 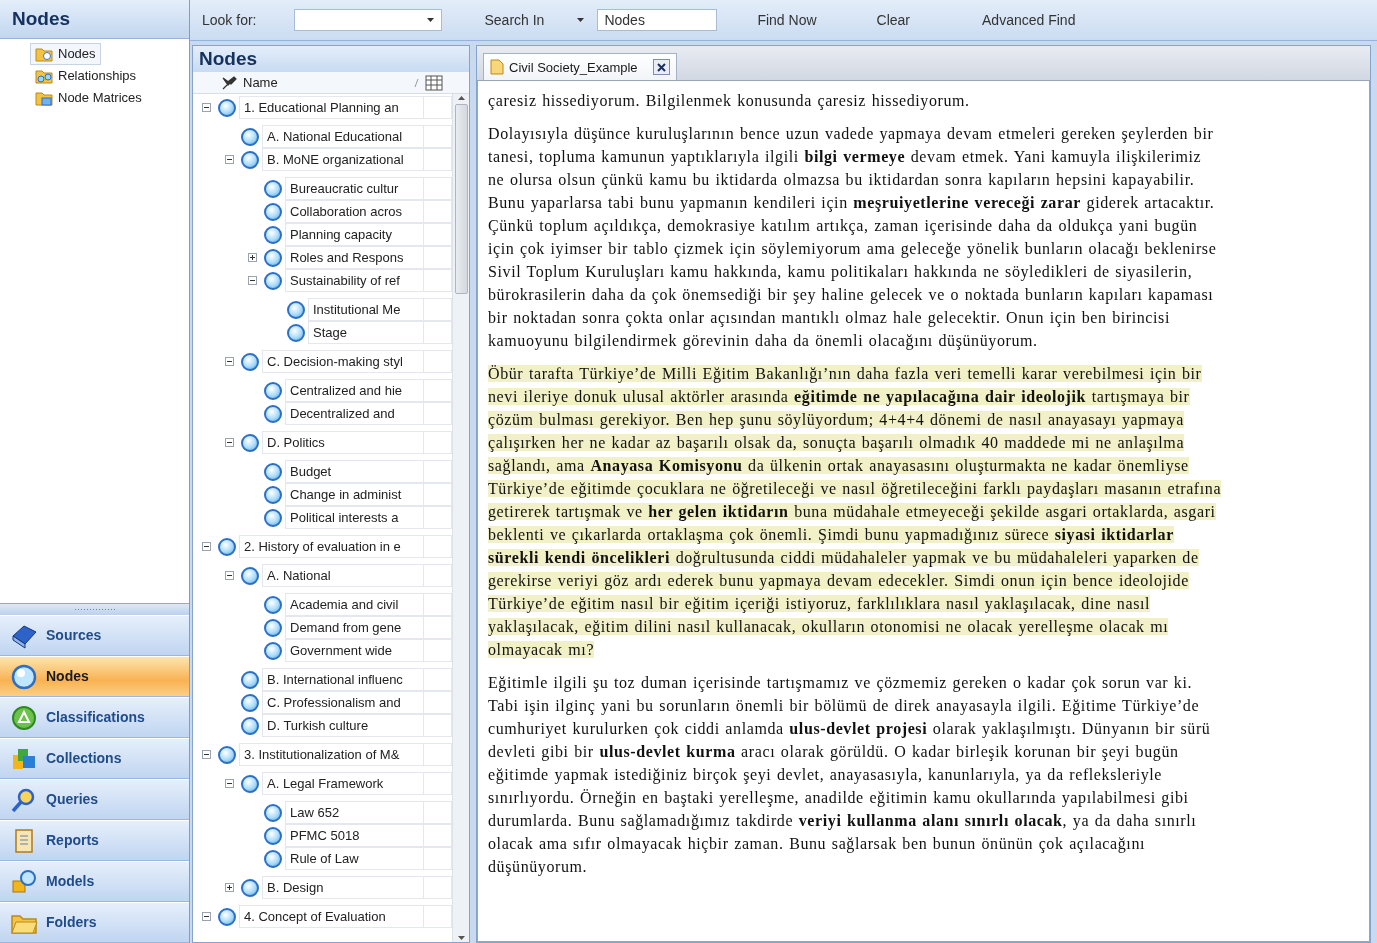 I want to click on node-name: B. International influenc, so click(x=343, y=679).